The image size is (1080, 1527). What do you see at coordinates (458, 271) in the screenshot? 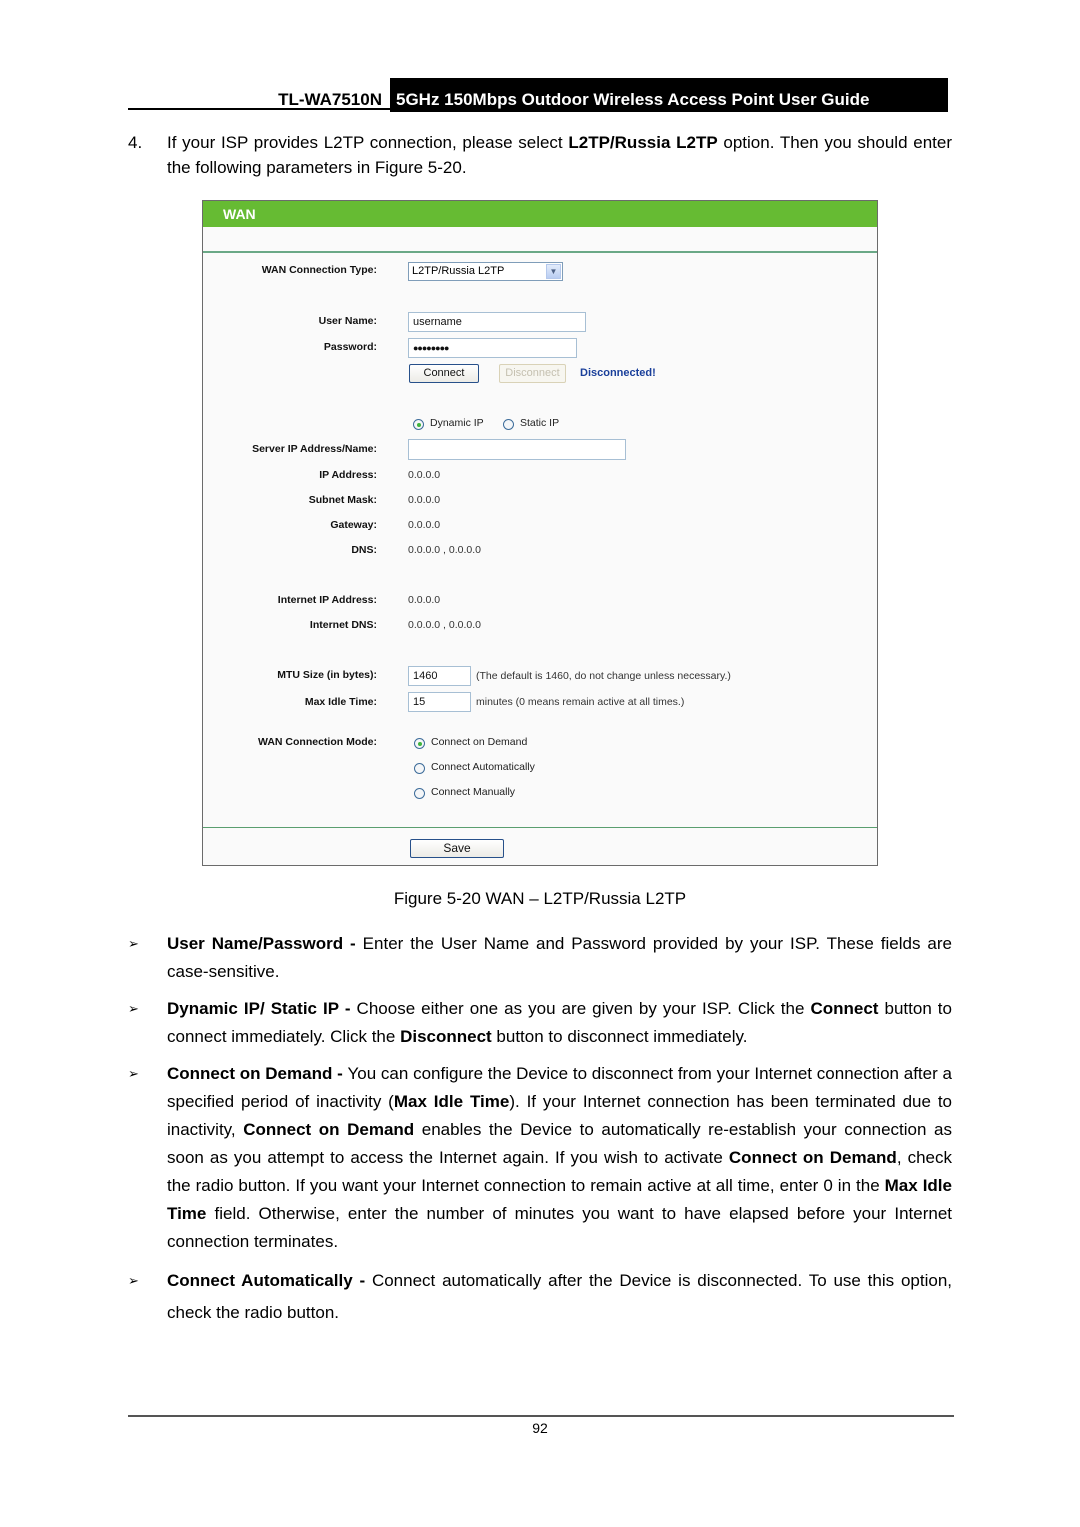
I see `wan-connection-type-value: L2TP/Russia L2TP` at bounding box center [458, 271].